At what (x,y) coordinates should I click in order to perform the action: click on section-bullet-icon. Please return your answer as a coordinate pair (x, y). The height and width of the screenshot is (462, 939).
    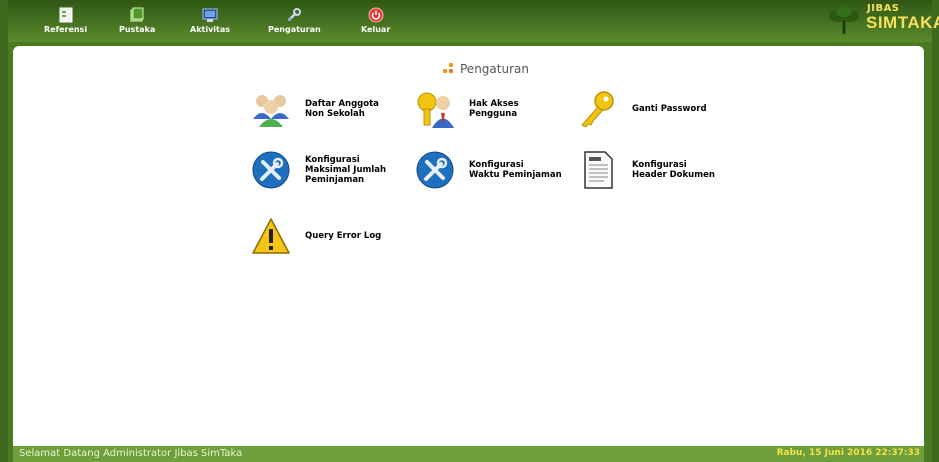
    Looking at the image, I should click on (449, 69).